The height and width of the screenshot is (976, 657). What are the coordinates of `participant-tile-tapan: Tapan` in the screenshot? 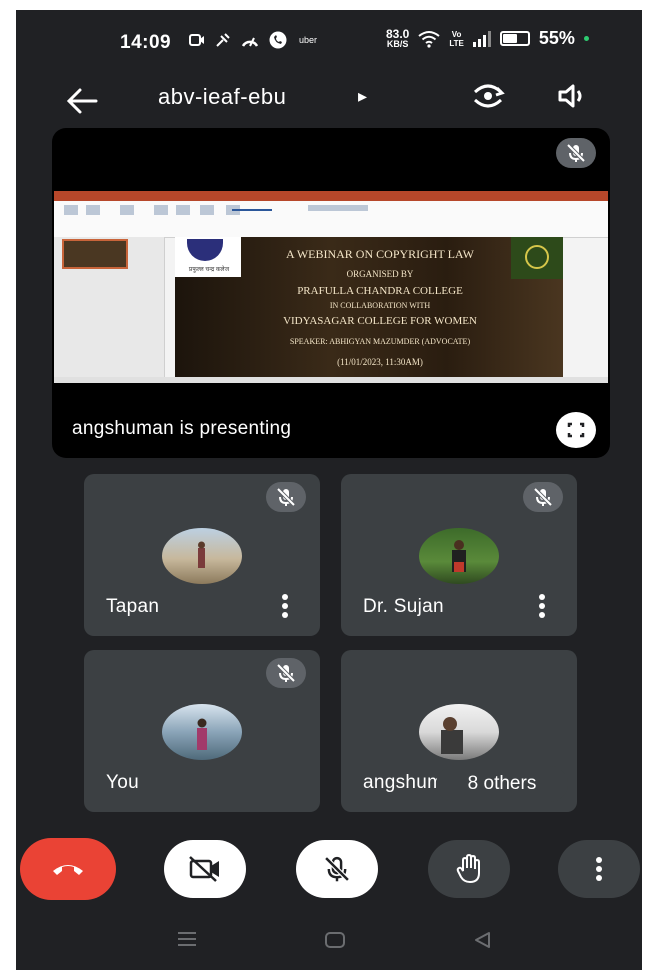 It's located at (202, 555).